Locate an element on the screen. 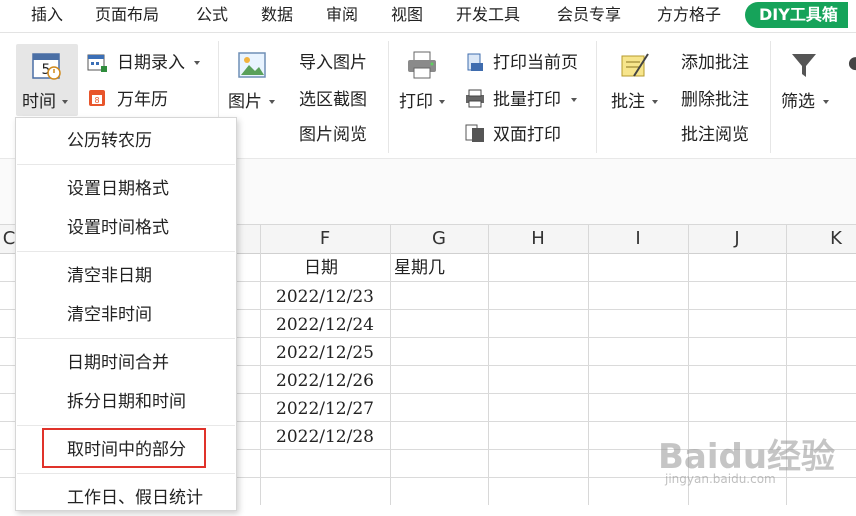 The height and width of the screenshot is (516, 856). print-button: 打印 is located at coordinates (416, 102).